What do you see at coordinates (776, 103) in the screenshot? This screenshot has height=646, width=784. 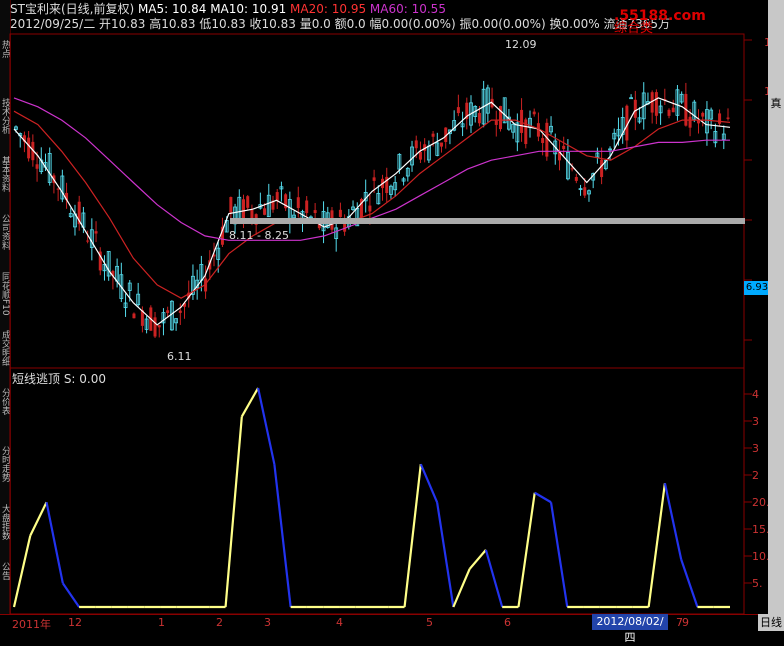 I see `right-panel-tab: 真` at bounding box center [776, 103].